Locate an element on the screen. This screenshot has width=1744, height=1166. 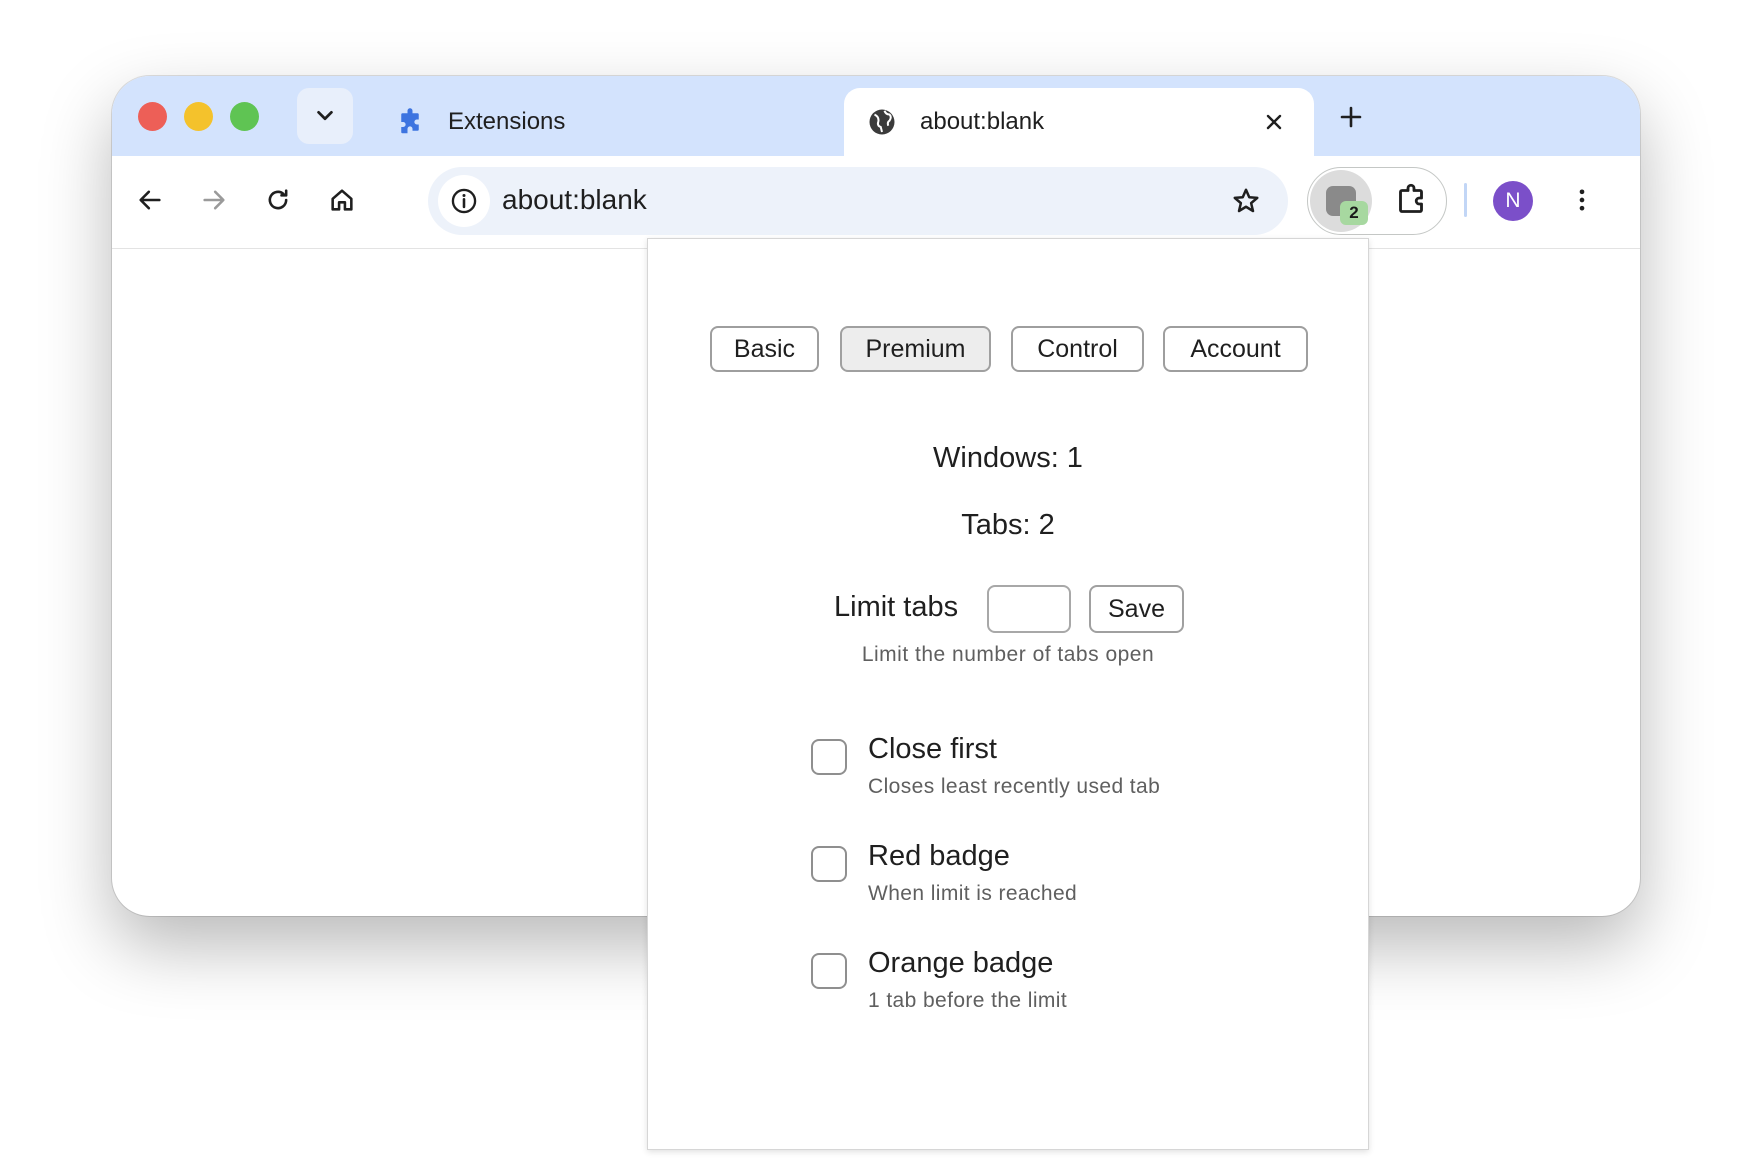
home-button is located at coordinates (342, 200).